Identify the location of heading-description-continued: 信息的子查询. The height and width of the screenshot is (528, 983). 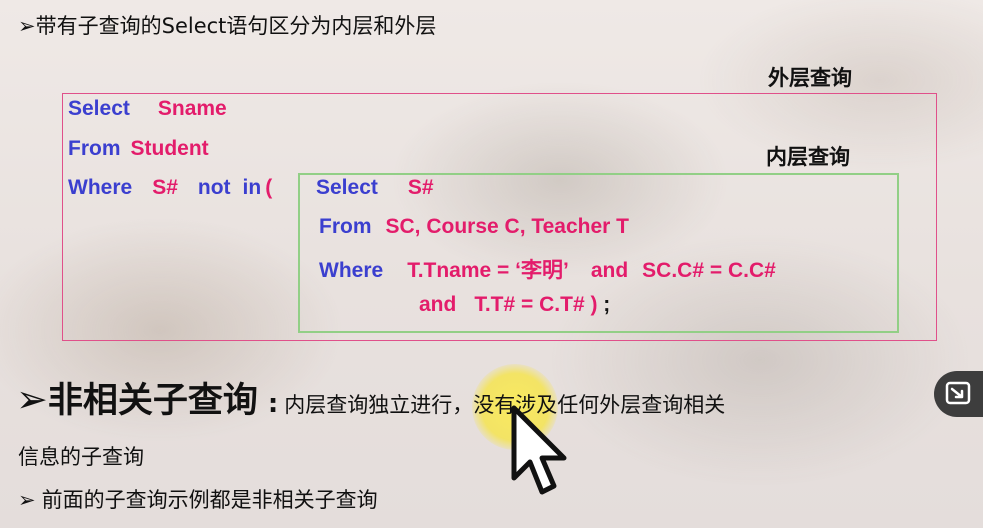
(81, 457).